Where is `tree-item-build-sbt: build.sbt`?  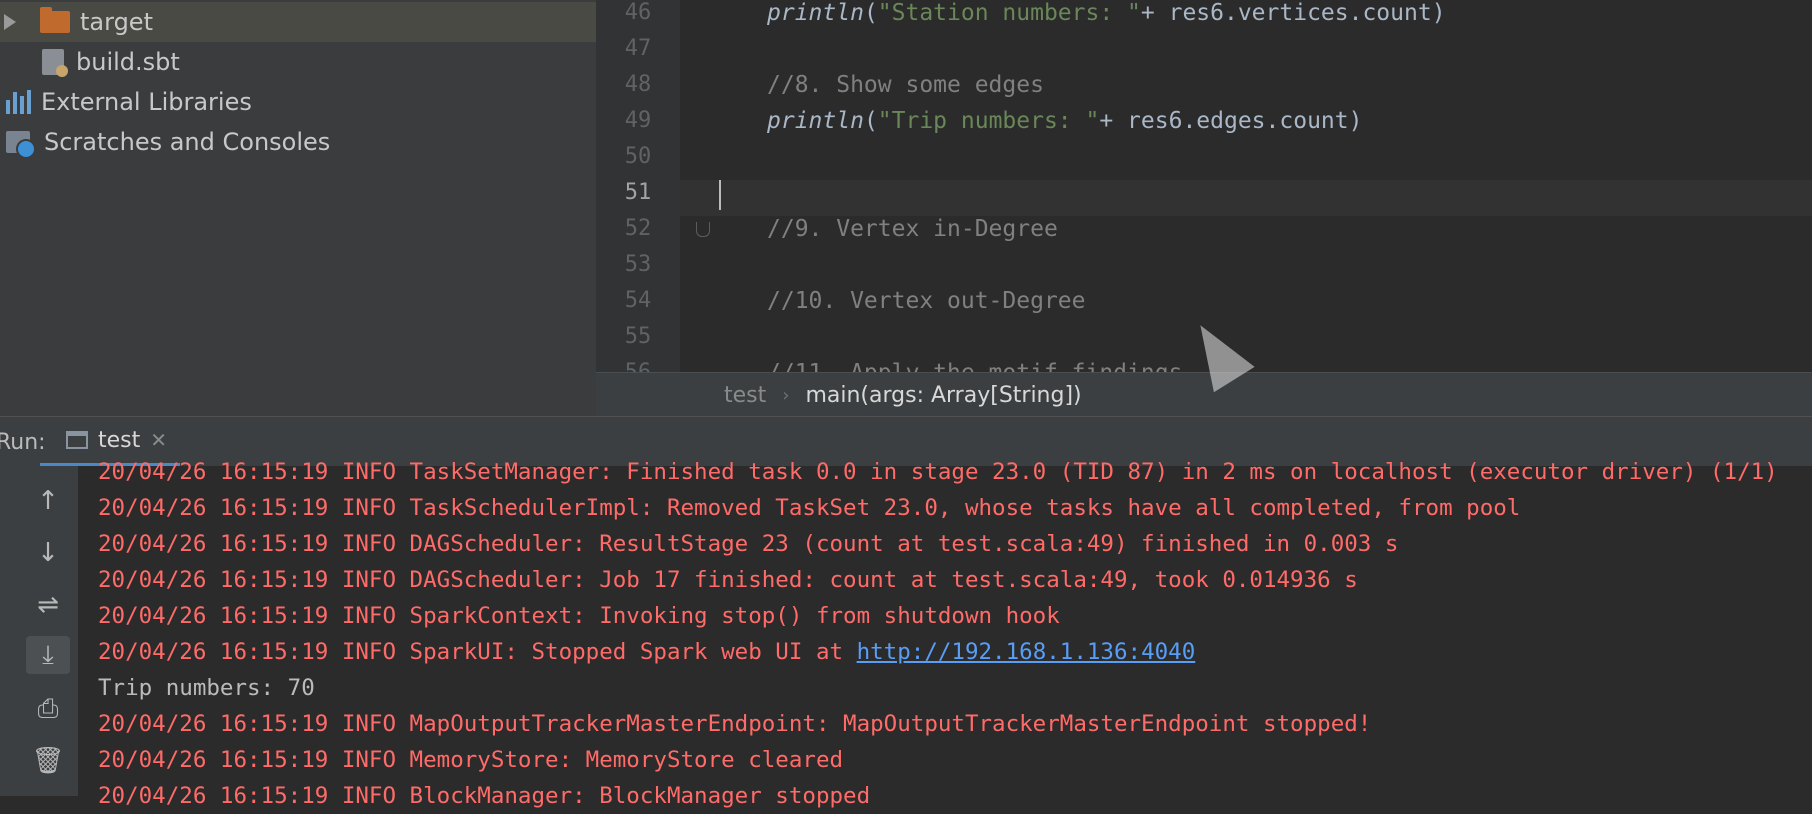
tree-item-build-sbt: build.sbt is located at coordinates (111, 62).